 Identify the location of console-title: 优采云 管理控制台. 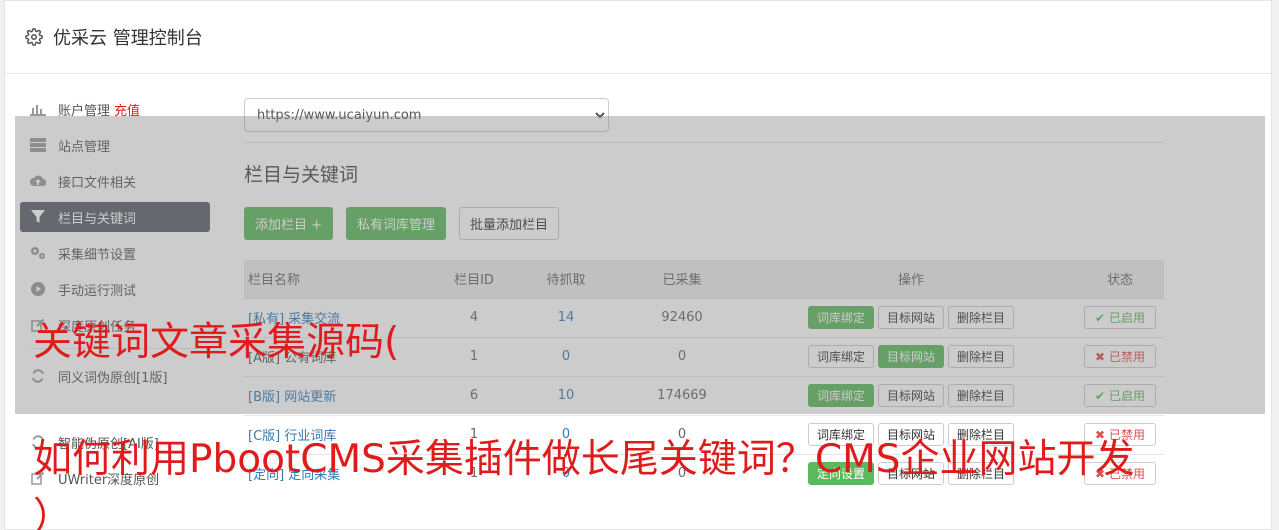
(128, 38).